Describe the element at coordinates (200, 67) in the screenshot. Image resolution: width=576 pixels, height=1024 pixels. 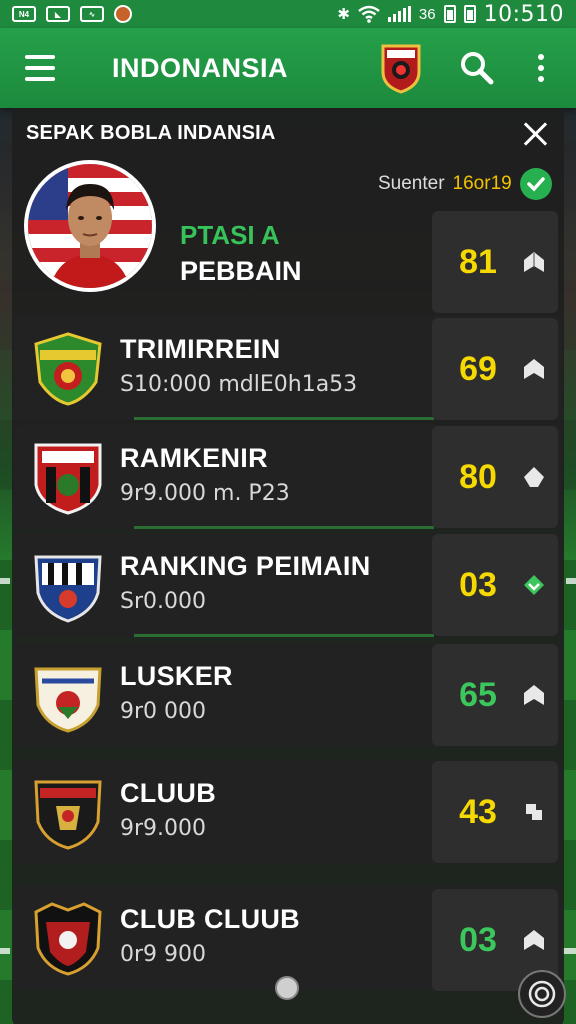
I see `app-title: INDONANSIA` at that location.